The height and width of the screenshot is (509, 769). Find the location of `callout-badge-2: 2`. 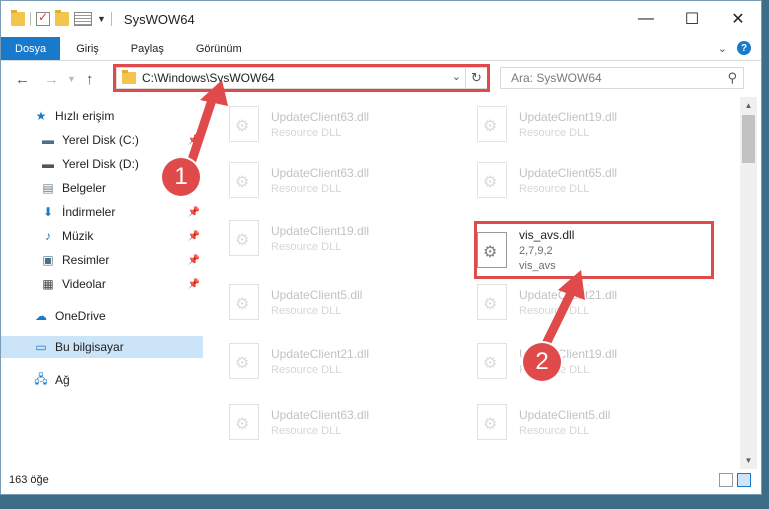

callout-badge-2: 2 is located at coordinates (542, 362).